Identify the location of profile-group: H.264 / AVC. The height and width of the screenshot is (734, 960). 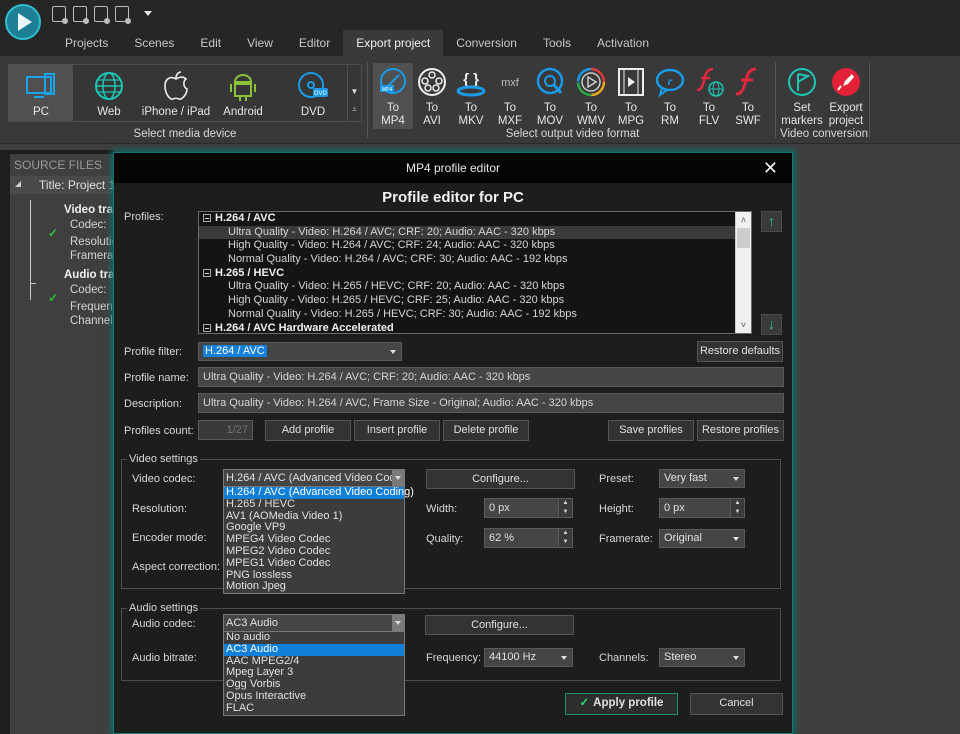
(475, 219).